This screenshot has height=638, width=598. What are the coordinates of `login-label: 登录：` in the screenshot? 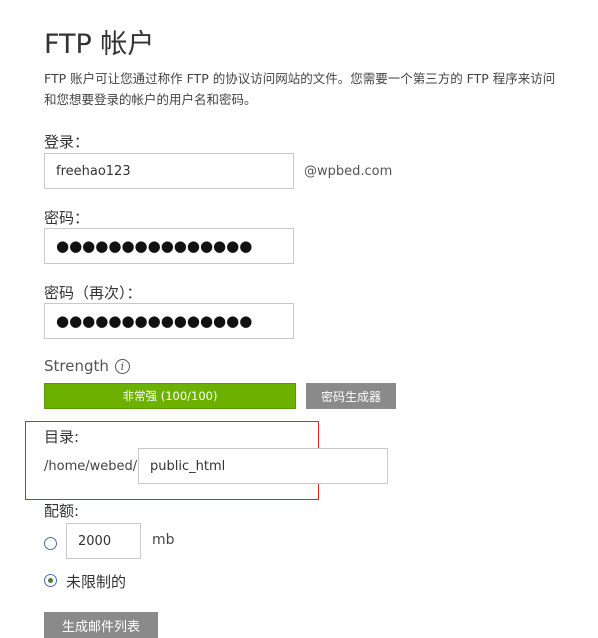 It's located at (67, 142).